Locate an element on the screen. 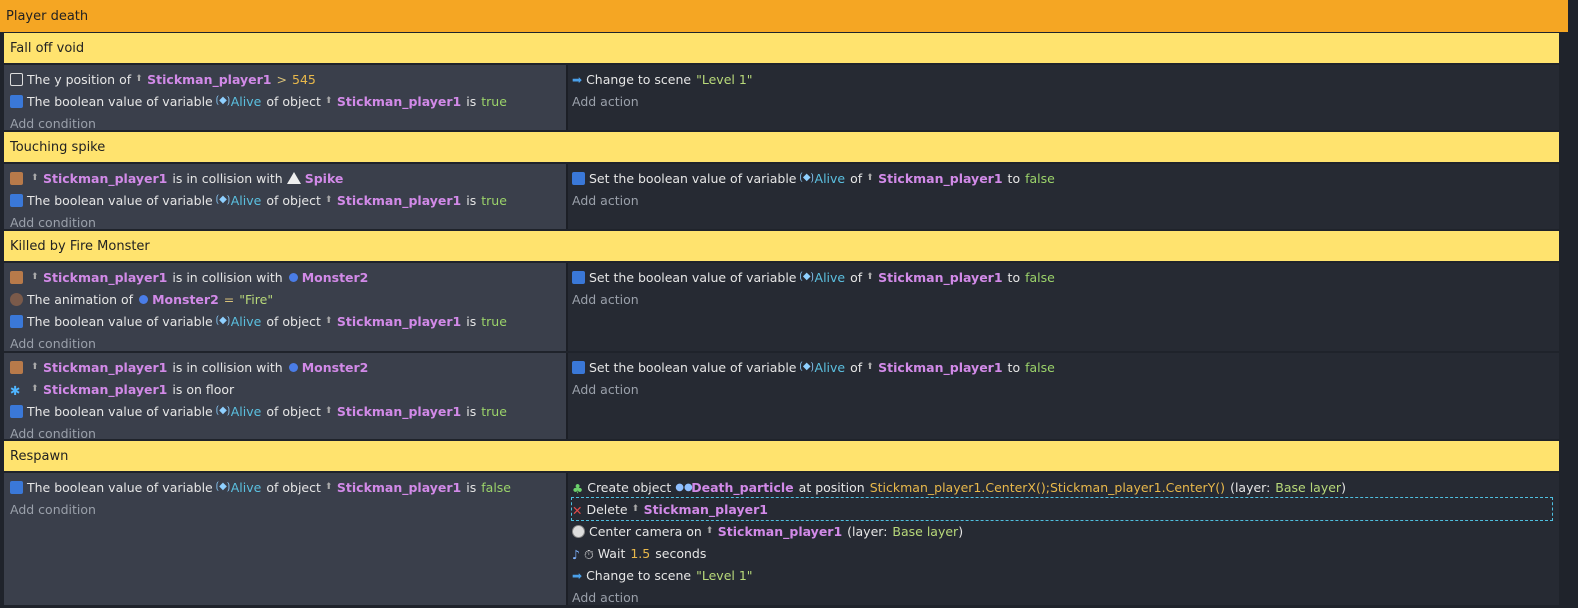  particle-icon: ●● is located at coordinates (684, 487).